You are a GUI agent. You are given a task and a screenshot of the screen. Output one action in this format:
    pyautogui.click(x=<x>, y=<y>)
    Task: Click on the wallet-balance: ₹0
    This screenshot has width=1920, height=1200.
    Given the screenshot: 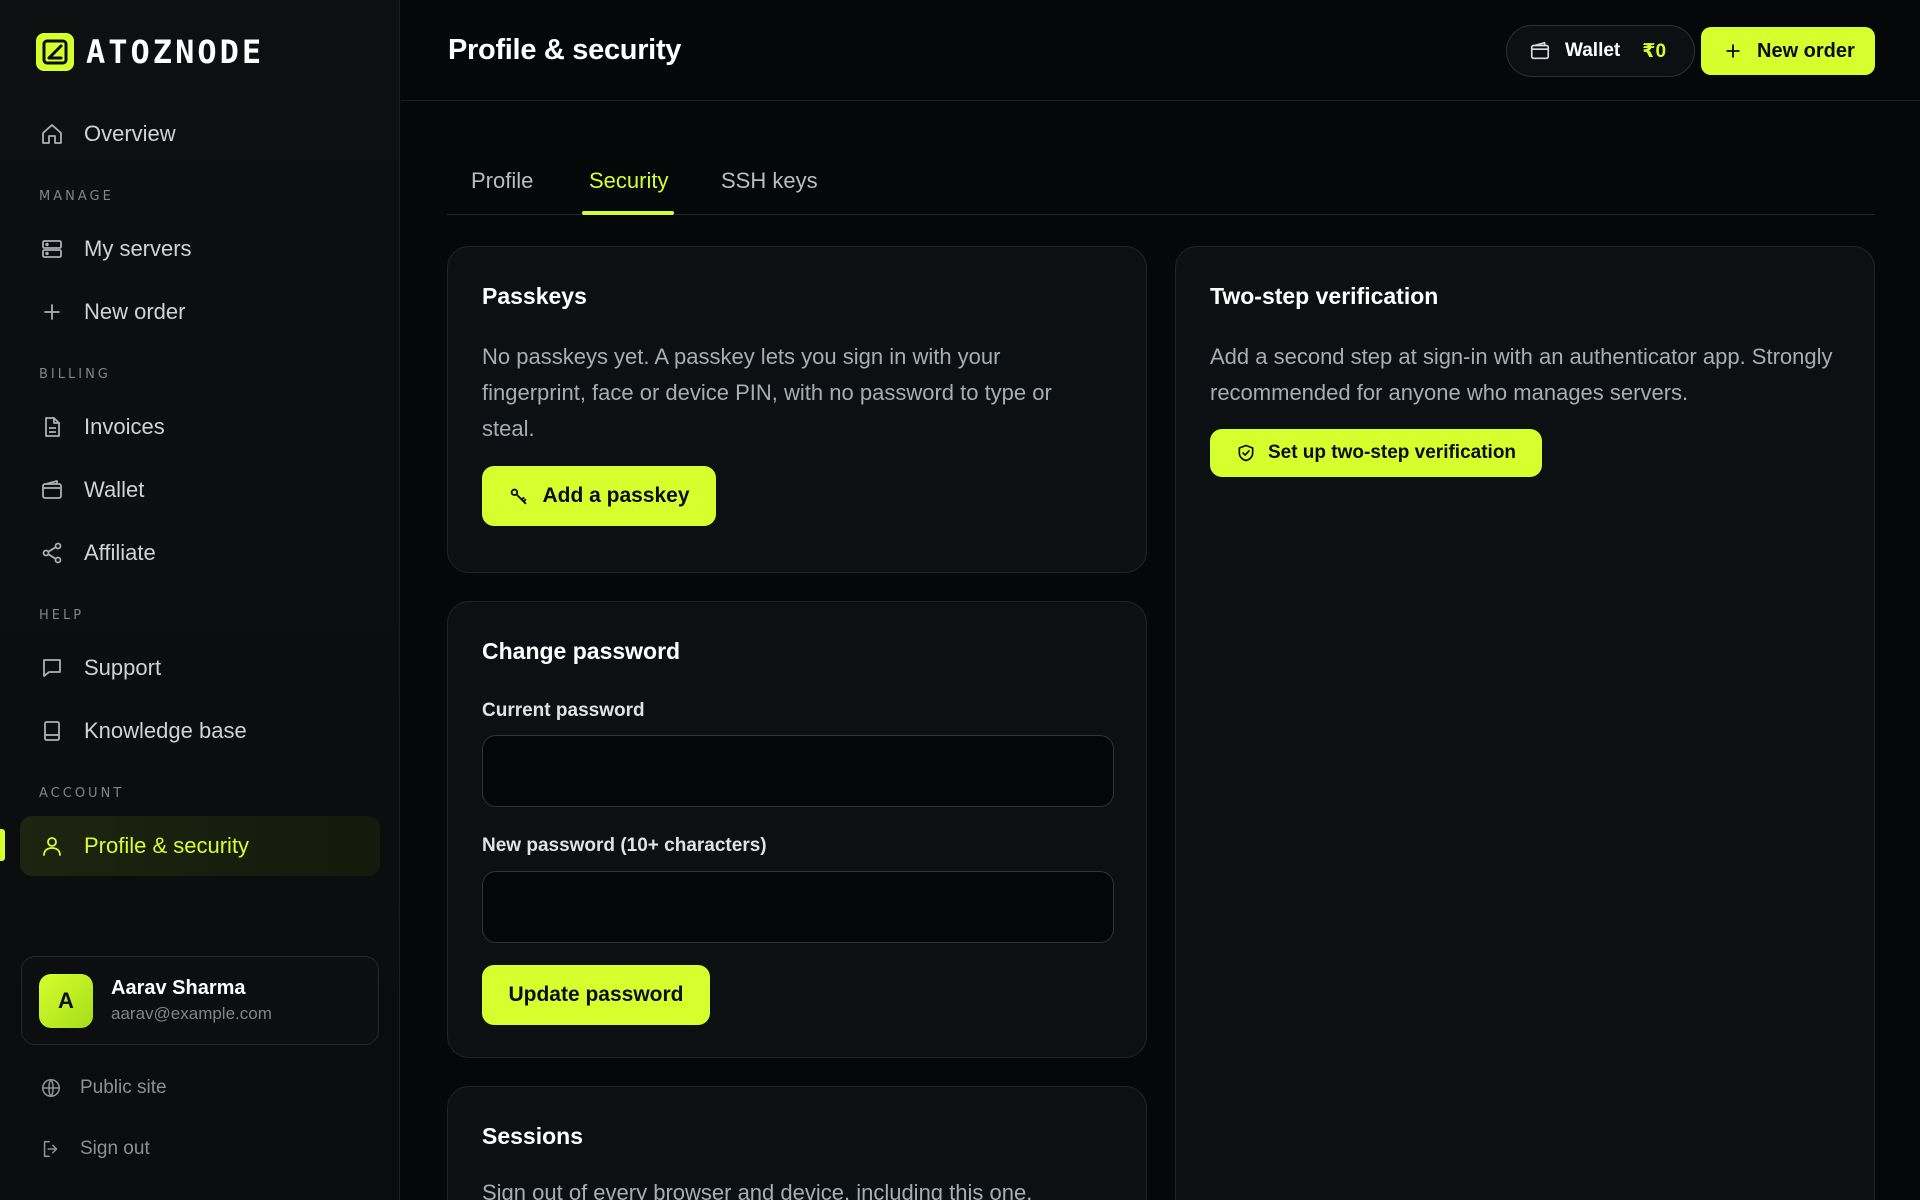 What is the action you would take?
    pyautogui.click(x=1654, y=51)
    